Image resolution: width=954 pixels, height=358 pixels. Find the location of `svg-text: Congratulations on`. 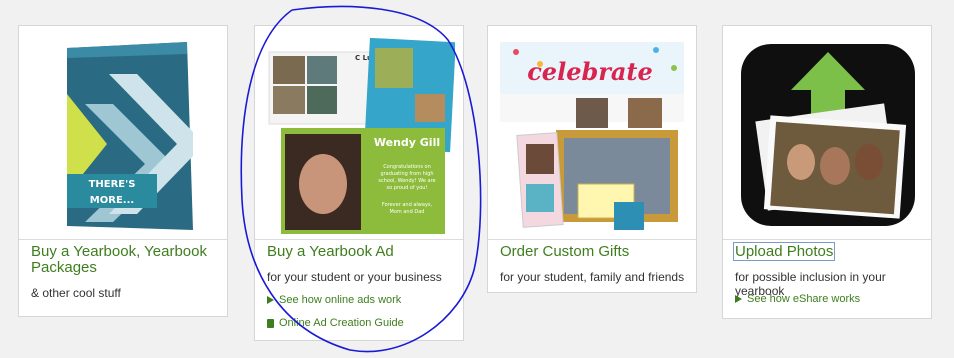

svg-text: Congratulations on is located at coordinates (407, 167).